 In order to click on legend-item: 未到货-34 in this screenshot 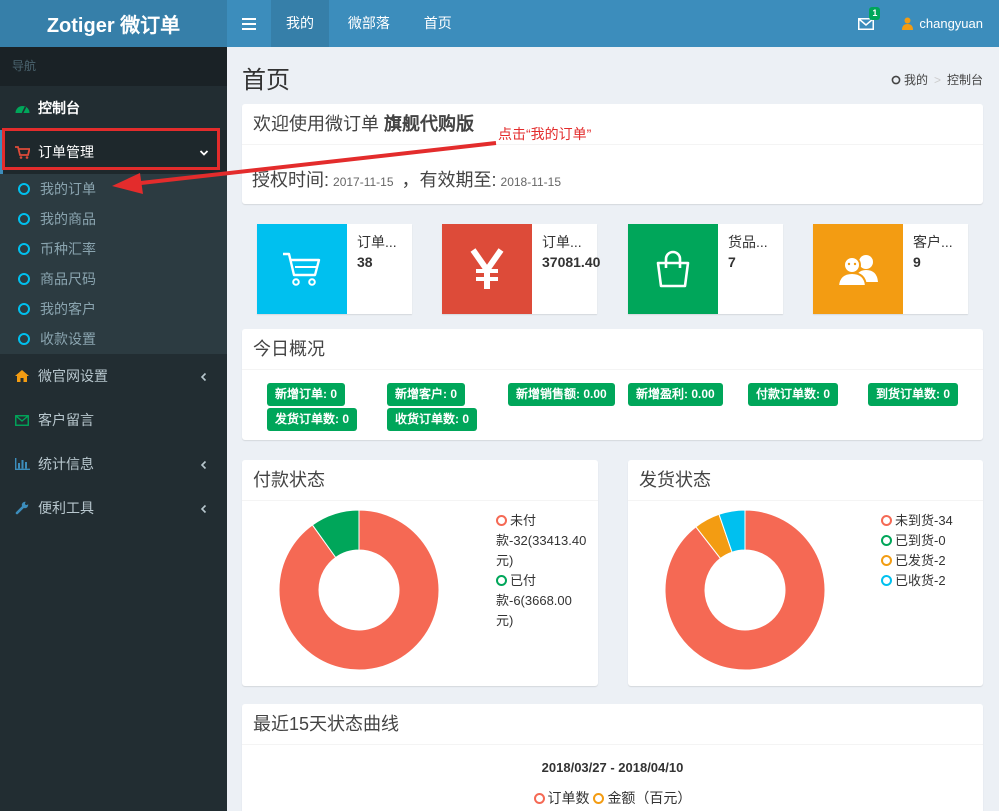, I will do `click(917, 521)`.